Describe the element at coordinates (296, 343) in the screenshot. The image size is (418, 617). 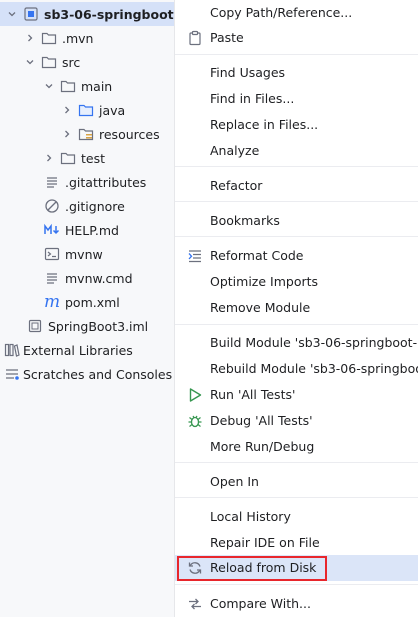
I see `menu-item-build-module: Build Module 'sb3-06-springboot-m` at that location.